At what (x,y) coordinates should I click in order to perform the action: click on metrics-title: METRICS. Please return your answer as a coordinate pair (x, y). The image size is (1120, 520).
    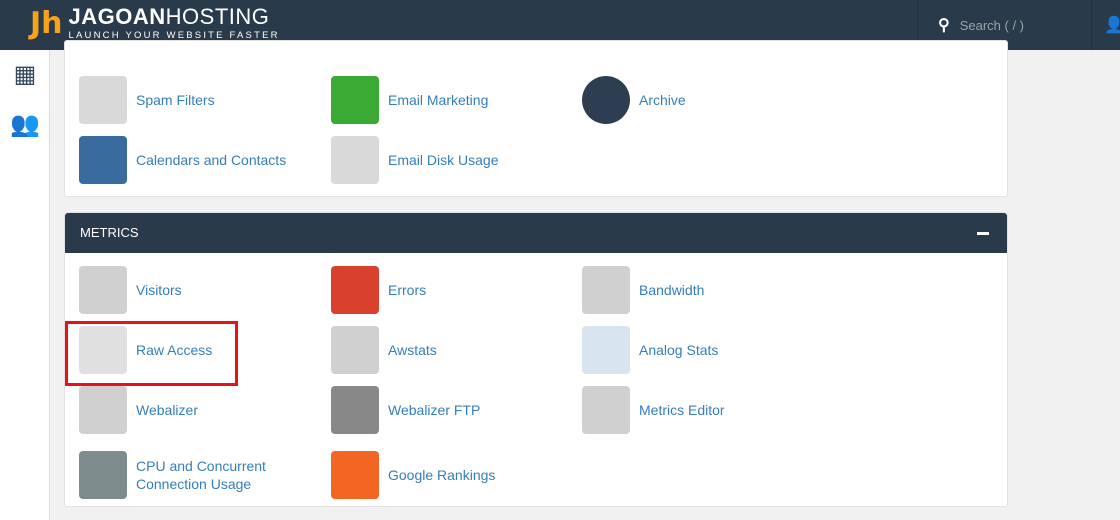
    Looking at the image, I should click on (109, 232).